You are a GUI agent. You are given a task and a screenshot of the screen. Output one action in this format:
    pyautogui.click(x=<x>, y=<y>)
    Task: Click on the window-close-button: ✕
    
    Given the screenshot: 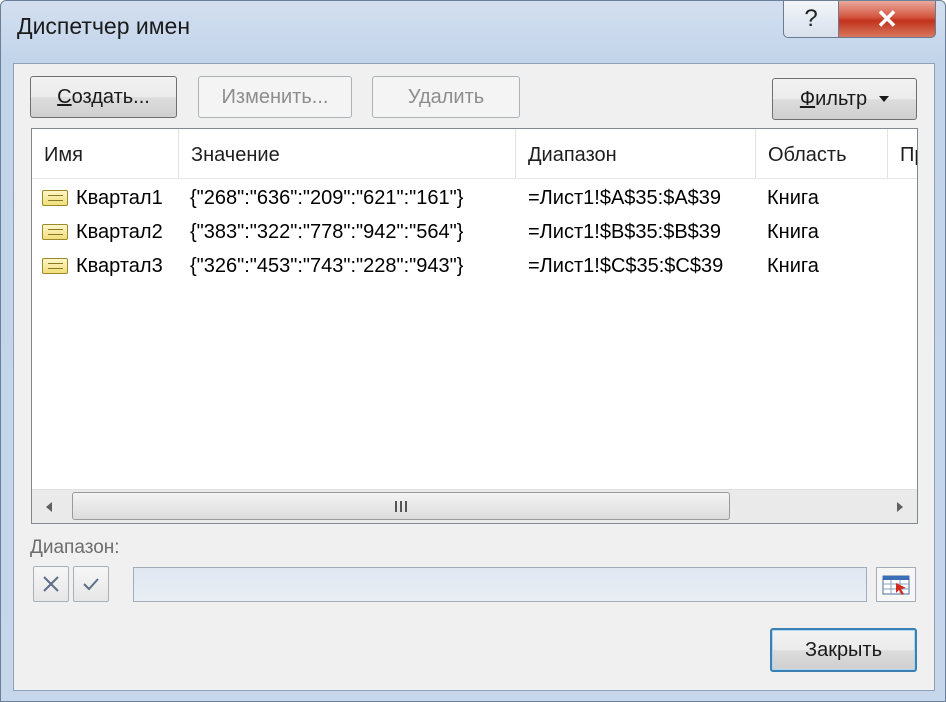 What is the action you would take?
    pyautogui.click(x=887, y=19)
    